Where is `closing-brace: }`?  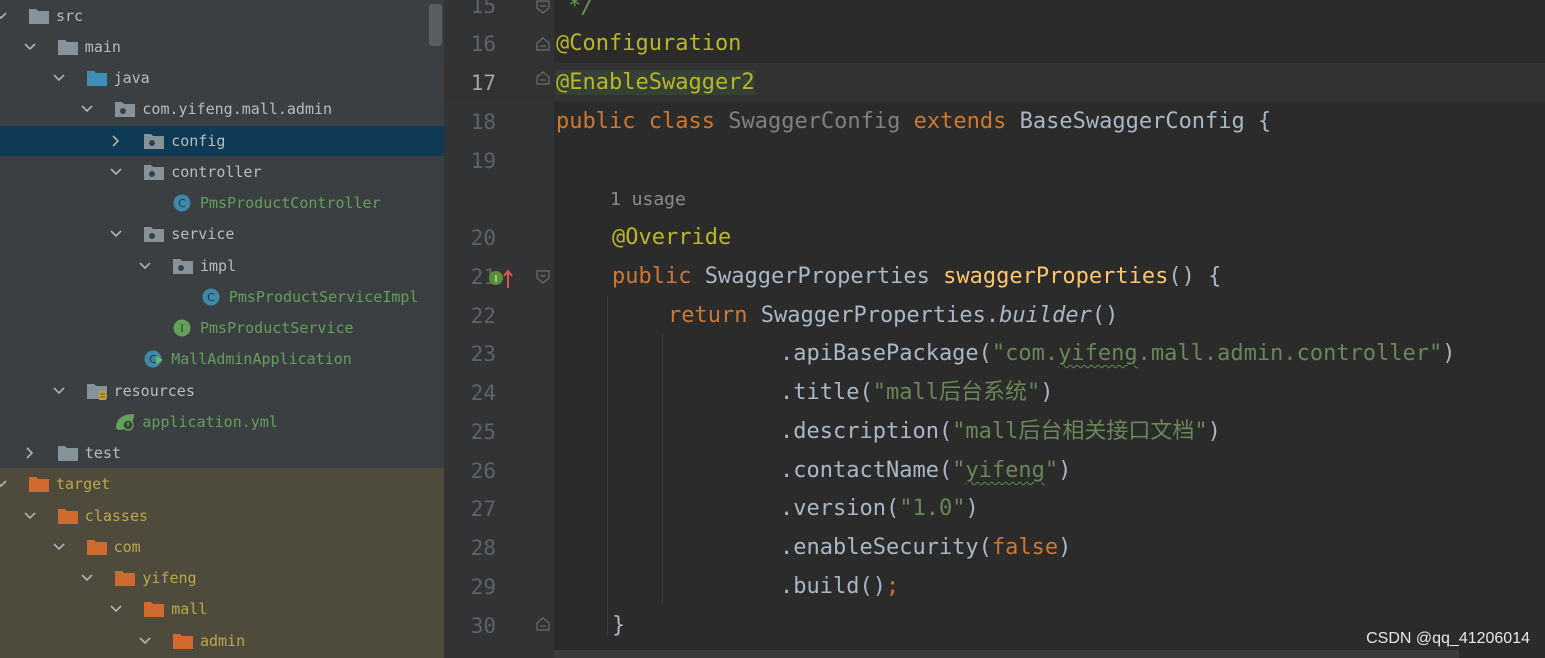 closing-brace: } is located at coordinates (619, 625).